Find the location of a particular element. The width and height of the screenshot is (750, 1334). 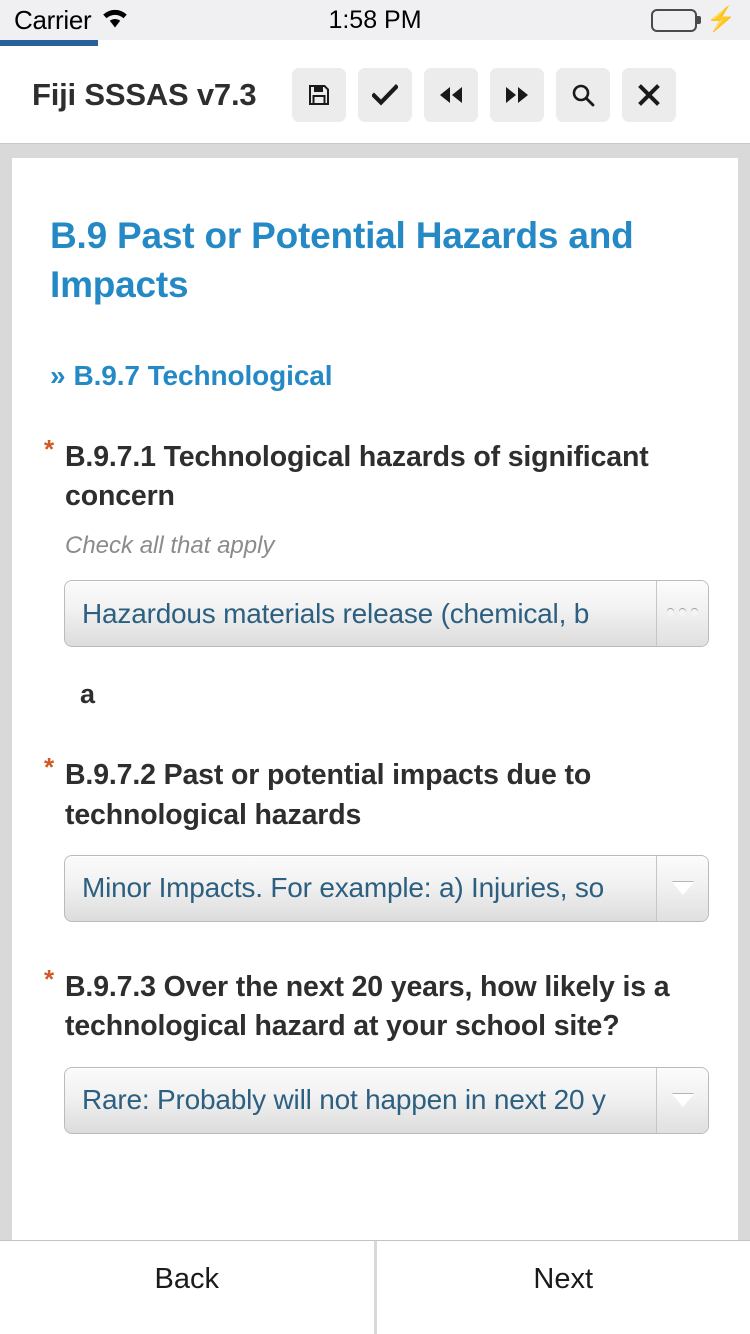

floppy-disk-icon is located at coordinates (319, 95).